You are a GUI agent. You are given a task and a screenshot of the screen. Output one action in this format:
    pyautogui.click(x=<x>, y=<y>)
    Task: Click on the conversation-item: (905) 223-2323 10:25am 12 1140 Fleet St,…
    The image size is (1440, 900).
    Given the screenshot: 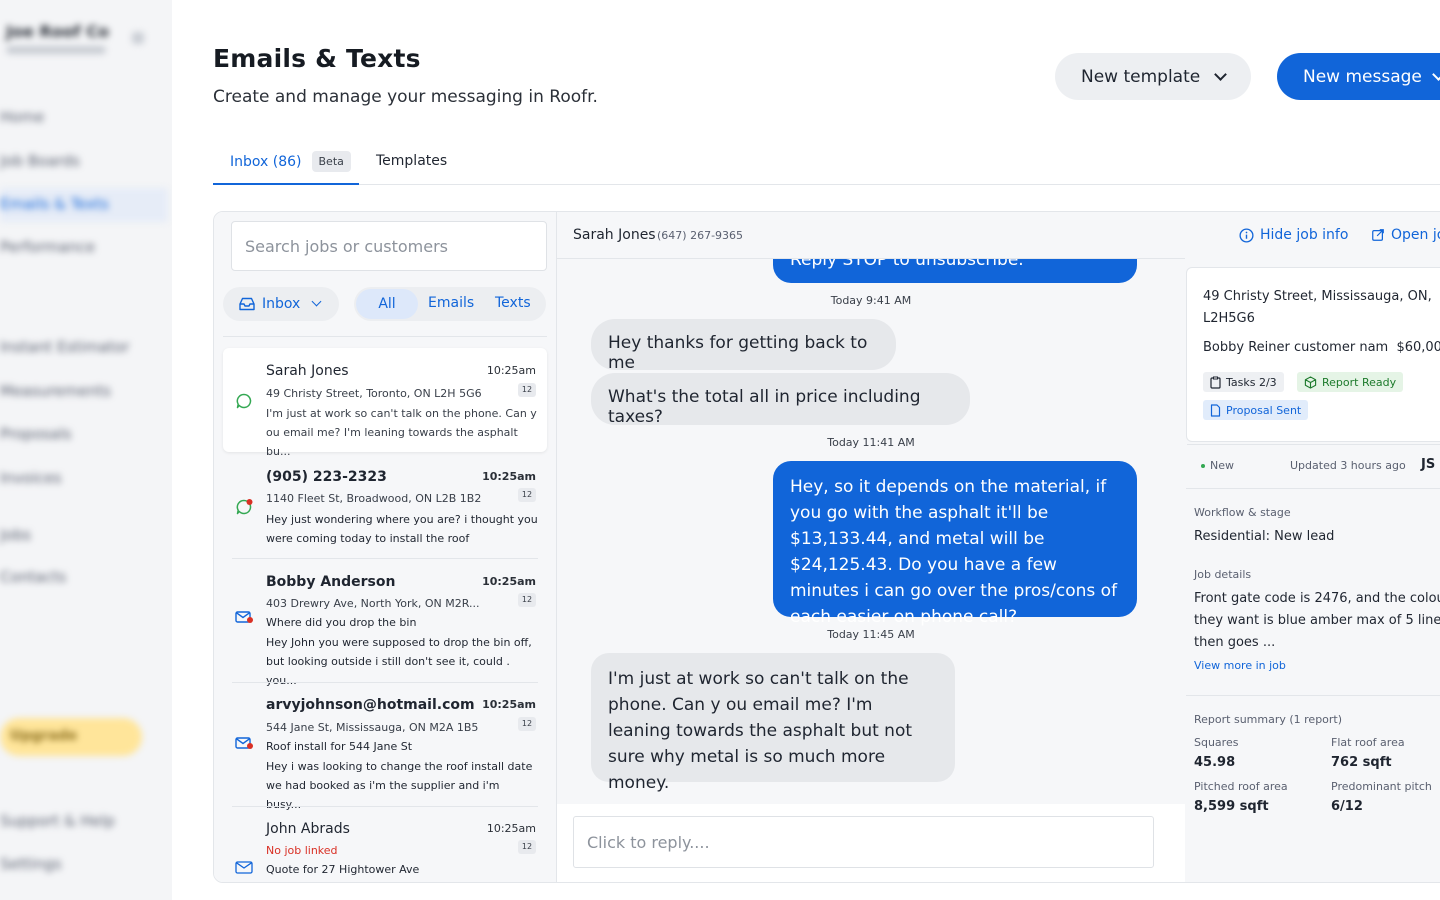 What is the action you would take?
    pyautogui.click(x=385, y=506)
    